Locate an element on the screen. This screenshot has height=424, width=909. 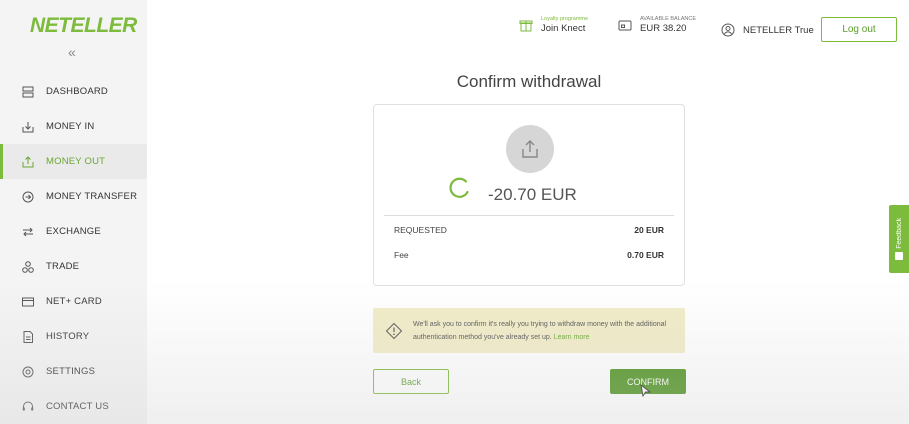
sidebar-item-label: EXCHANGE is located at coordinates (73, 231).